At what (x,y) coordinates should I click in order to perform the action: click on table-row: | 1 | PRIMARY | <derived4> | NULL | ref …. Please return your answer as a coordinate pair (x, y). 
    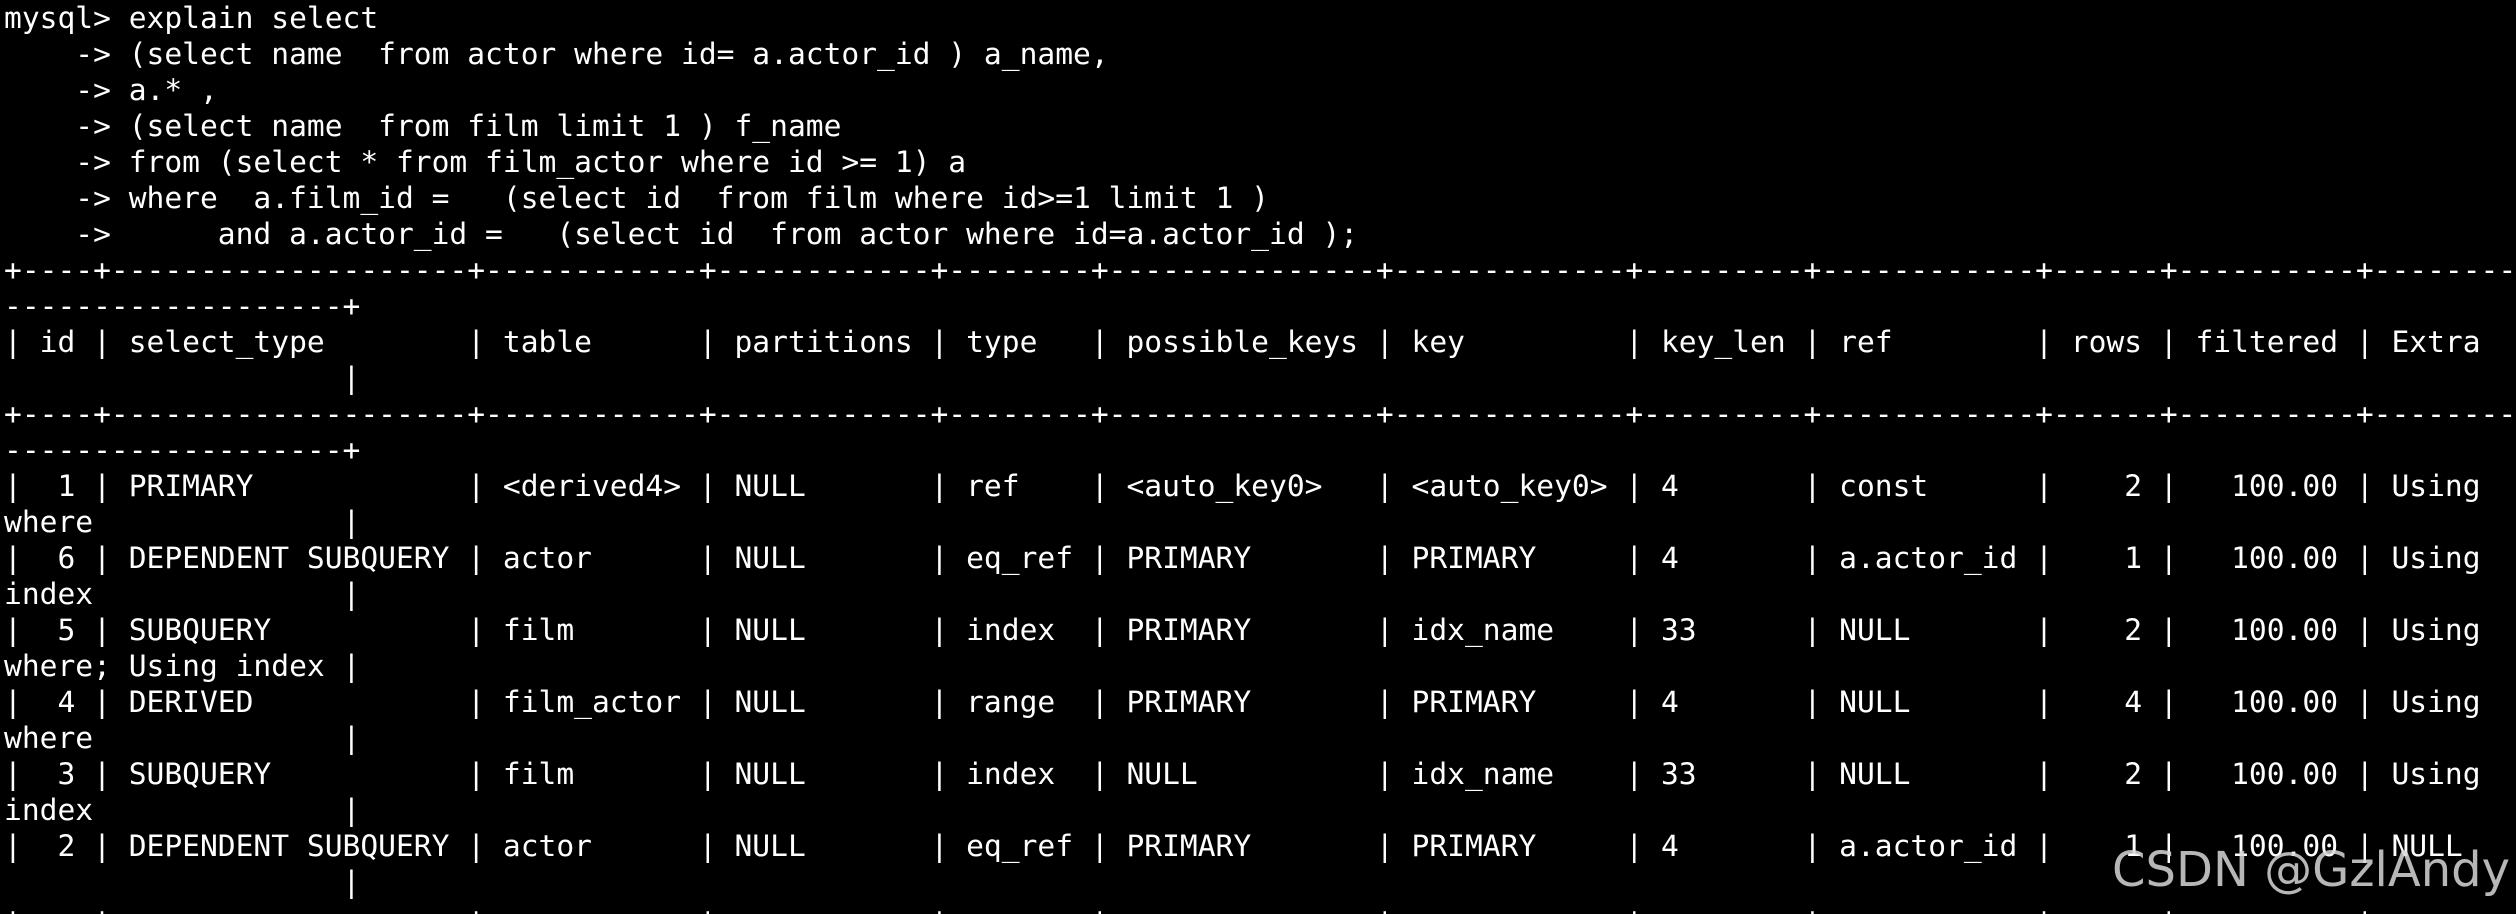
    Looking at the image, I should click on (1242, 486).